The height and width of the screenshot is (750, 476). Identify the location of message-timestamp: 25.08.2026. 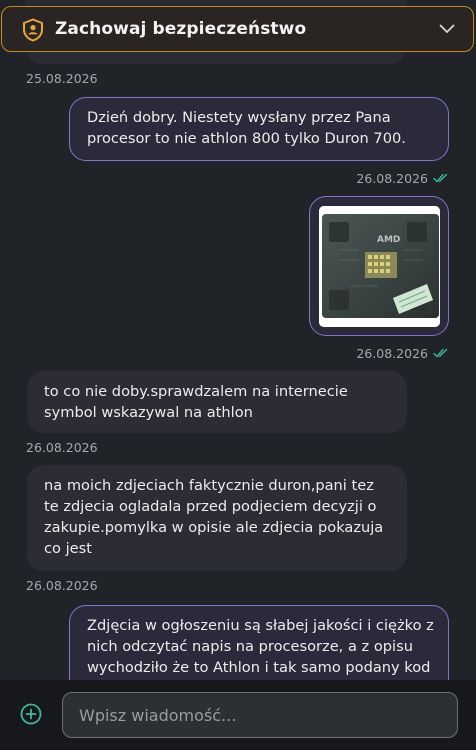
(62, 78).